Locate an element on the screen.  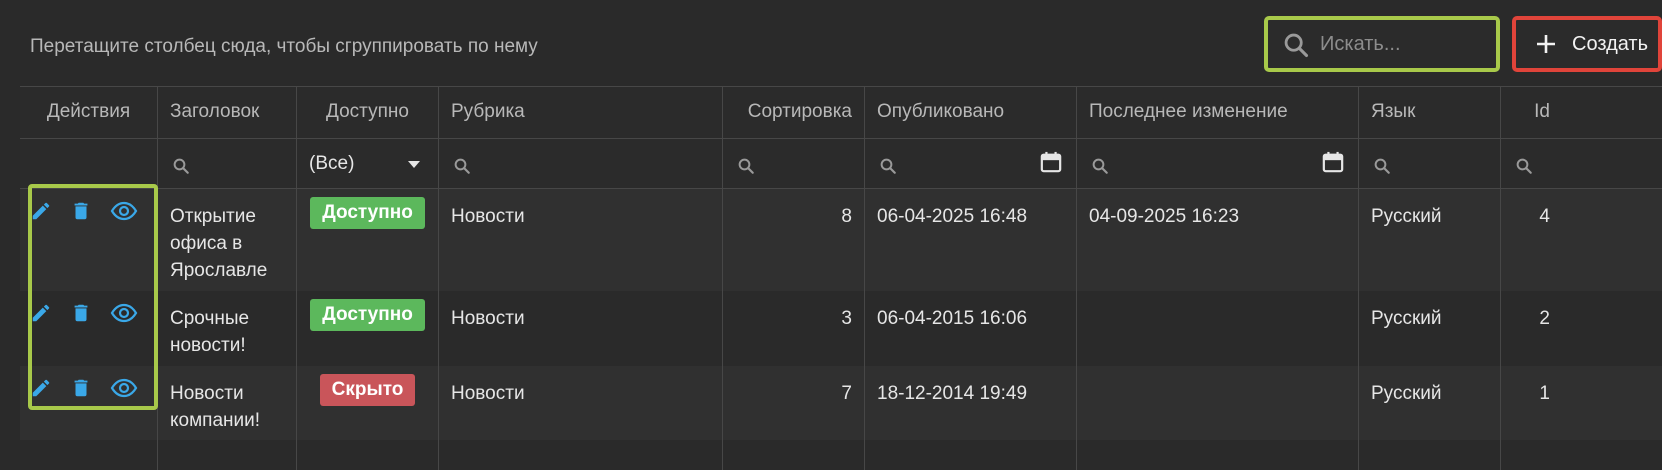
column-header-title: Заголовок is located at coordinates (227, 112).